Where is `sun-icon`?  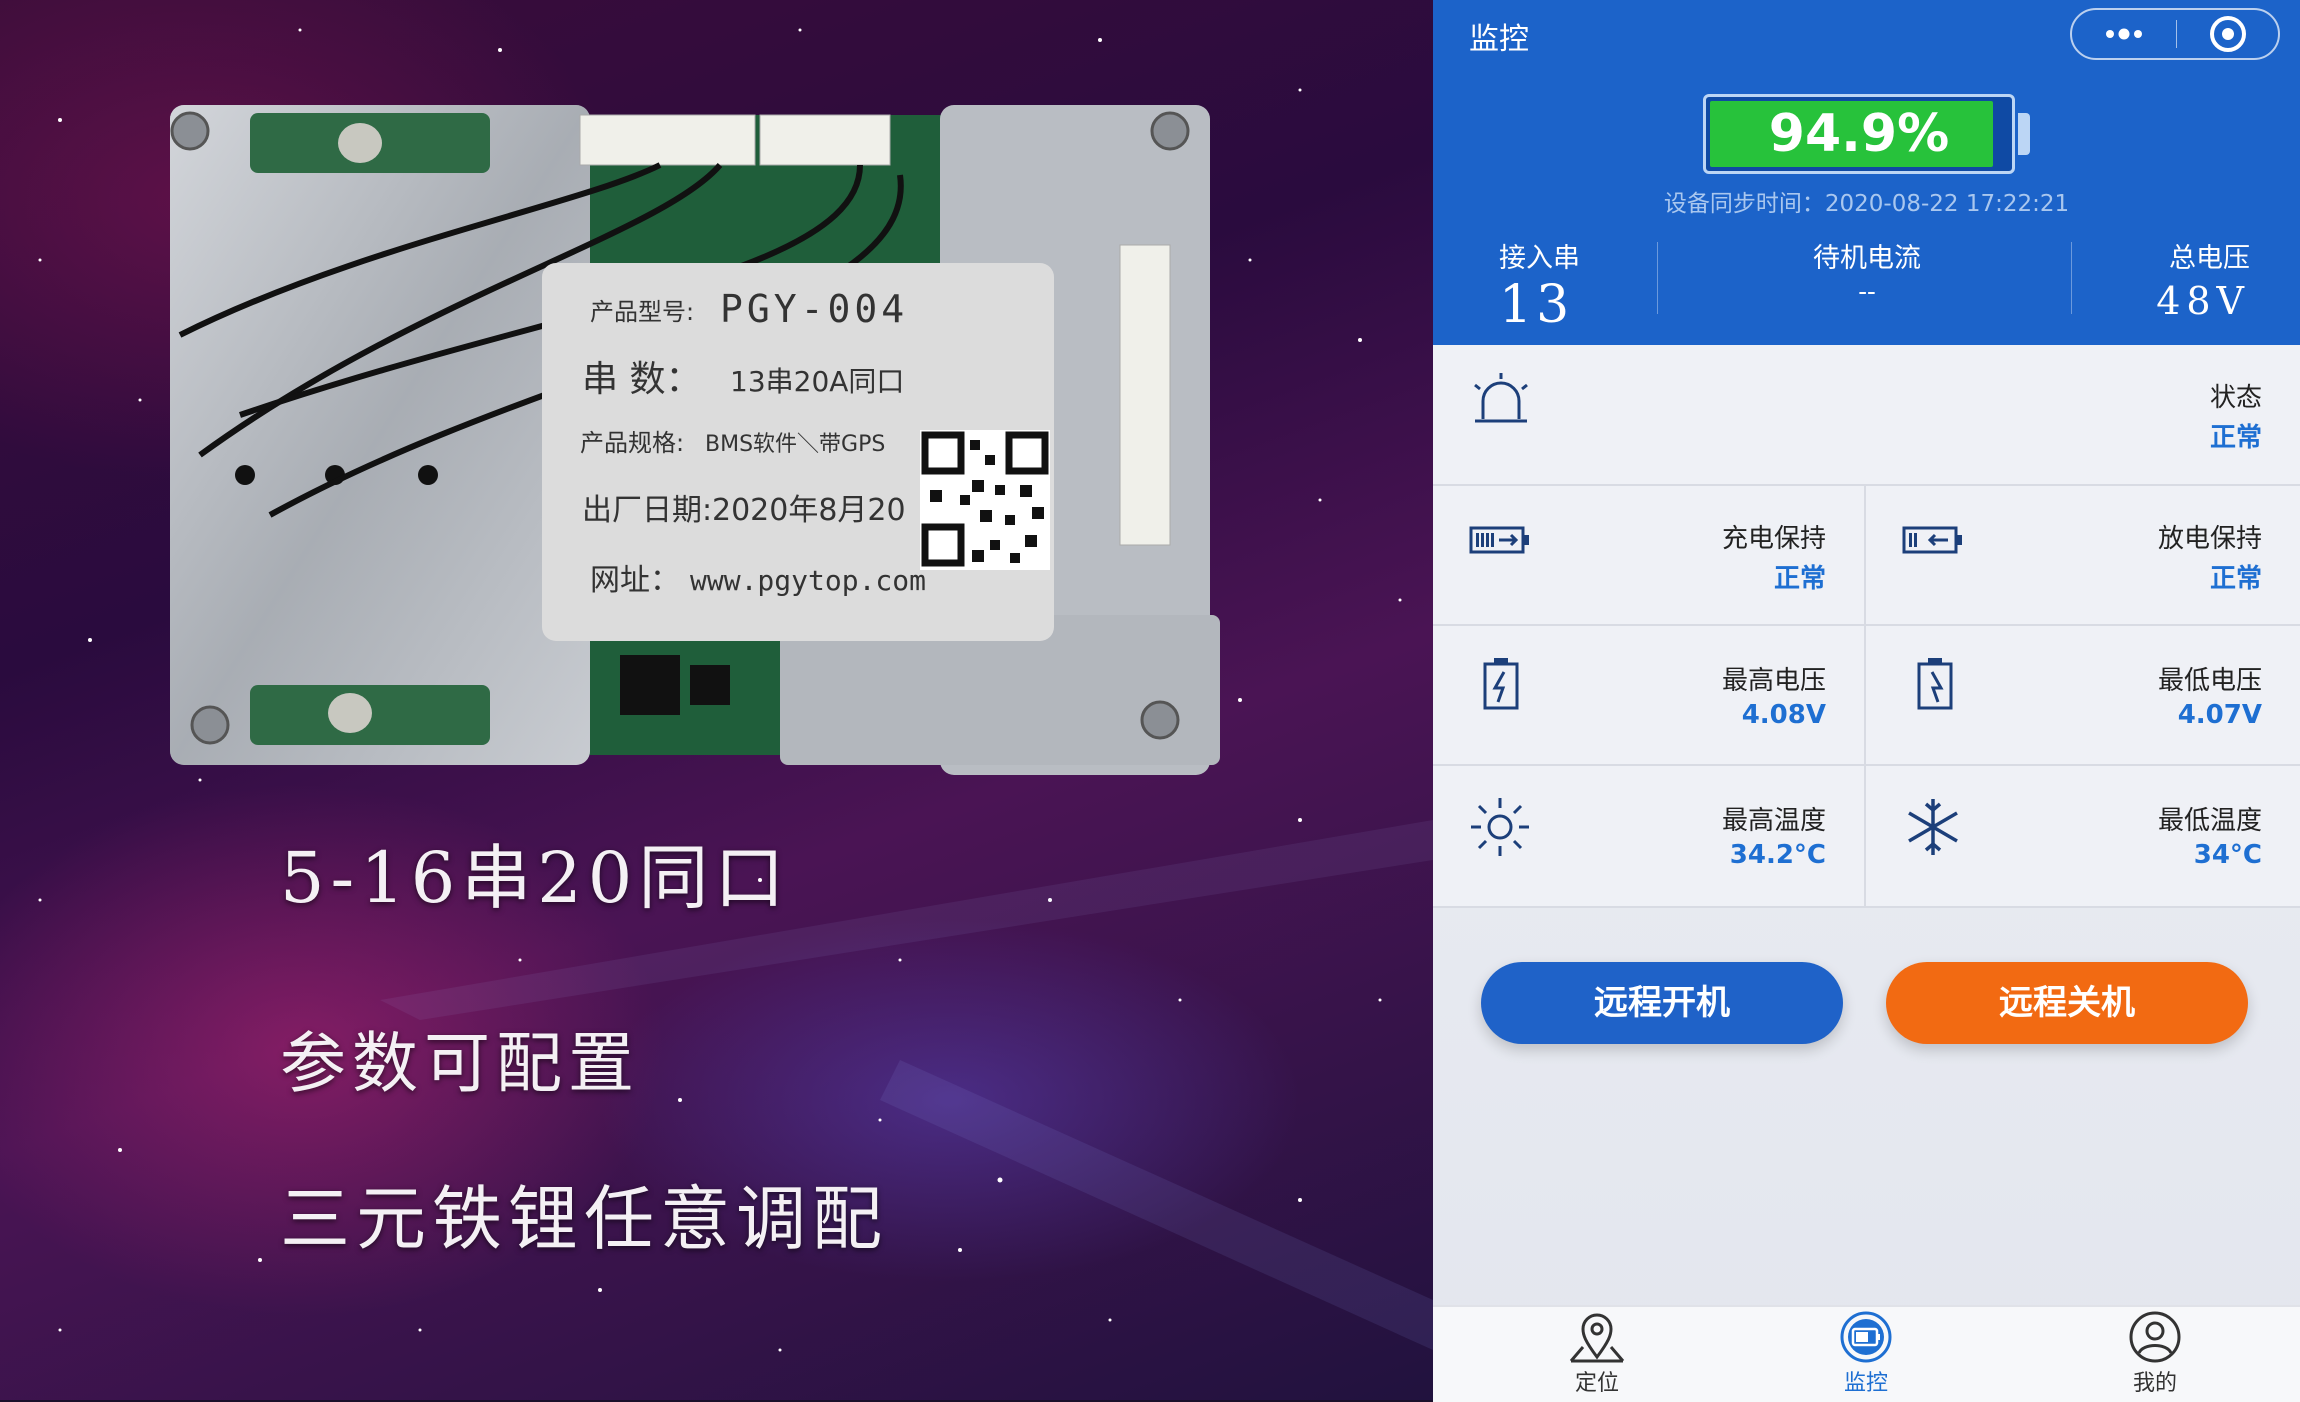 sun-icon is located at coordinates (1500, 827).